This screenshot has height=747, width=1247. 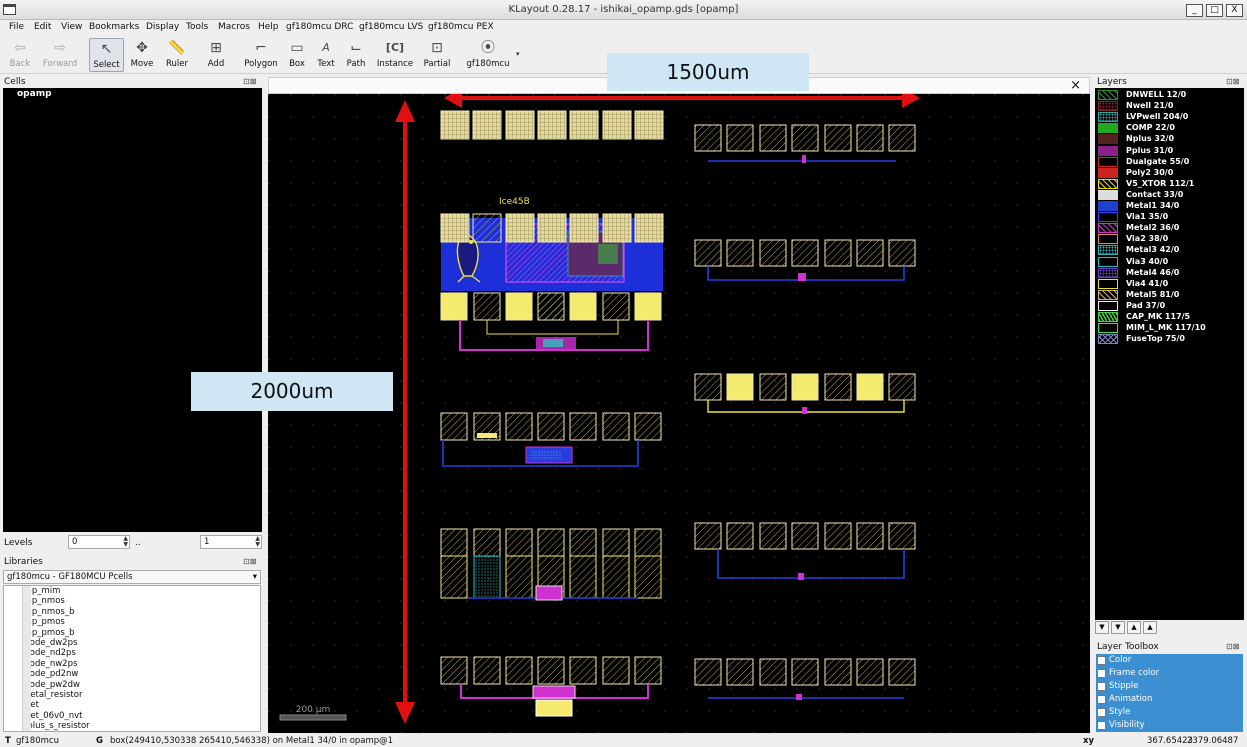 I want to click on layer-row: Contact 33/0, so click(x=1169, y=194).